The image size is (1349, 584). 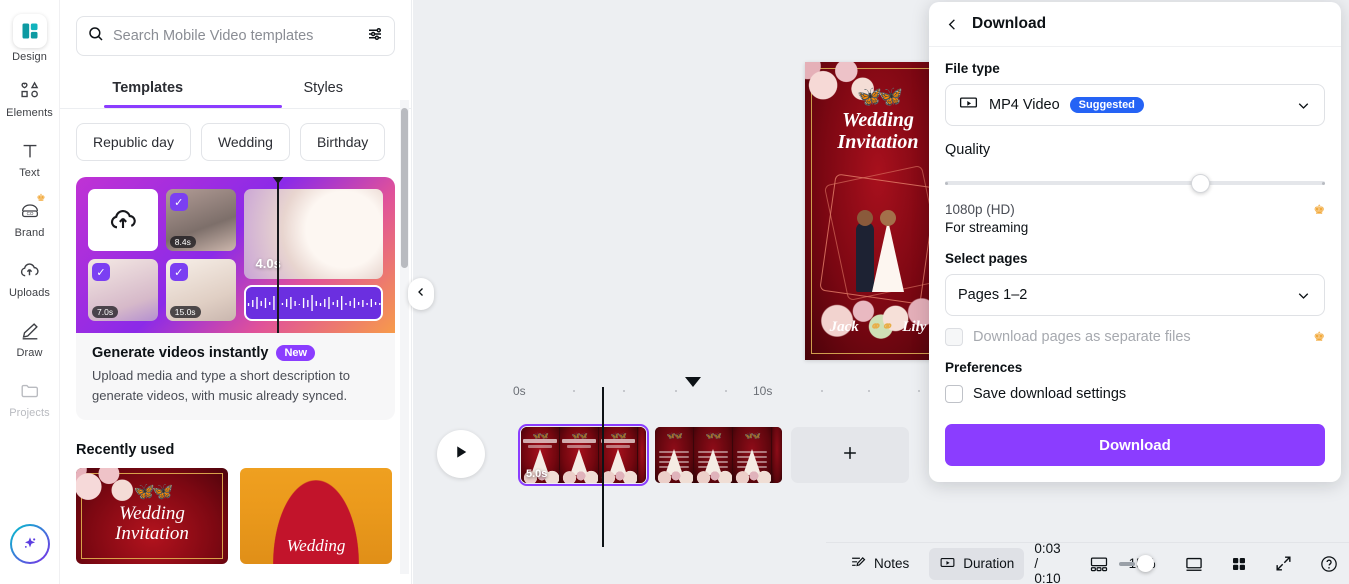 I want to click on sidebar-item-brand: ♚ CO Brand, so click(x=30, y=218).